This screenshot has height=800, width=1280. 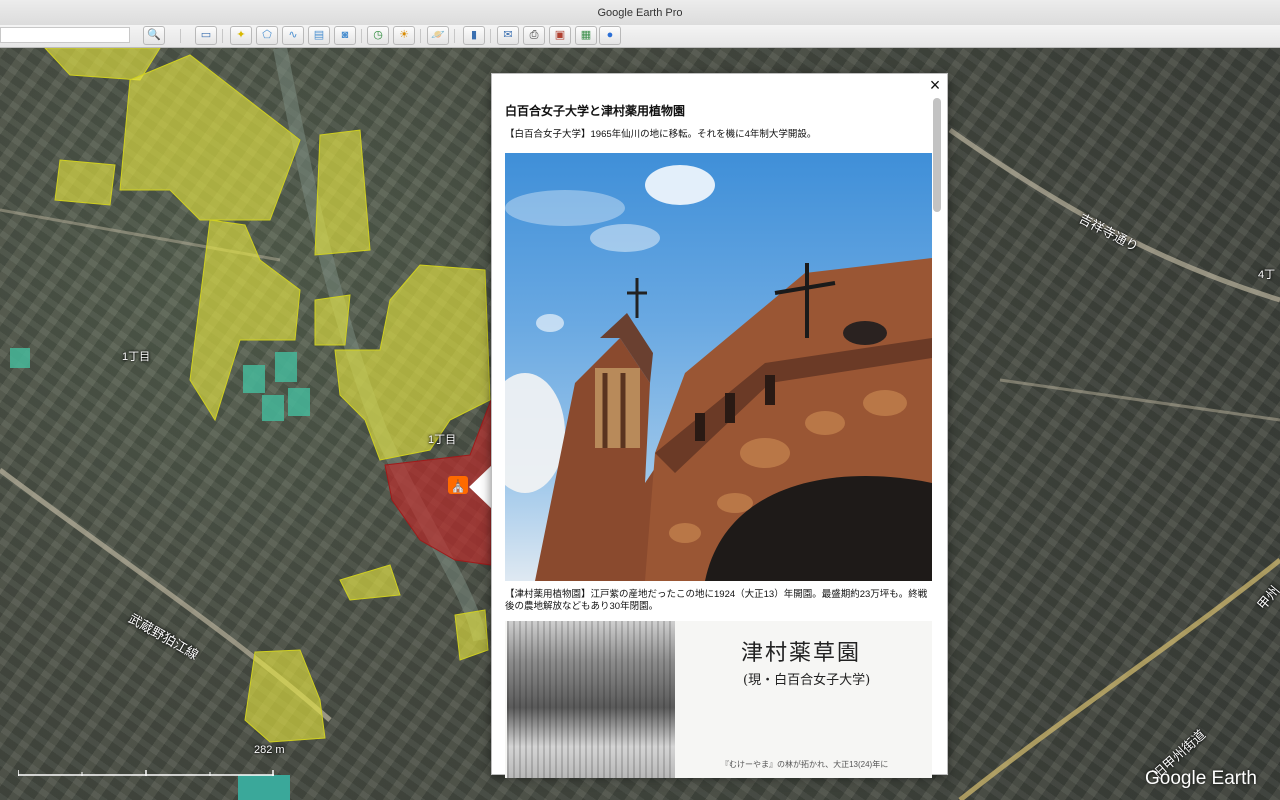 I want to click on window-title: Google Earth Pro, so click(x=640, y=12).